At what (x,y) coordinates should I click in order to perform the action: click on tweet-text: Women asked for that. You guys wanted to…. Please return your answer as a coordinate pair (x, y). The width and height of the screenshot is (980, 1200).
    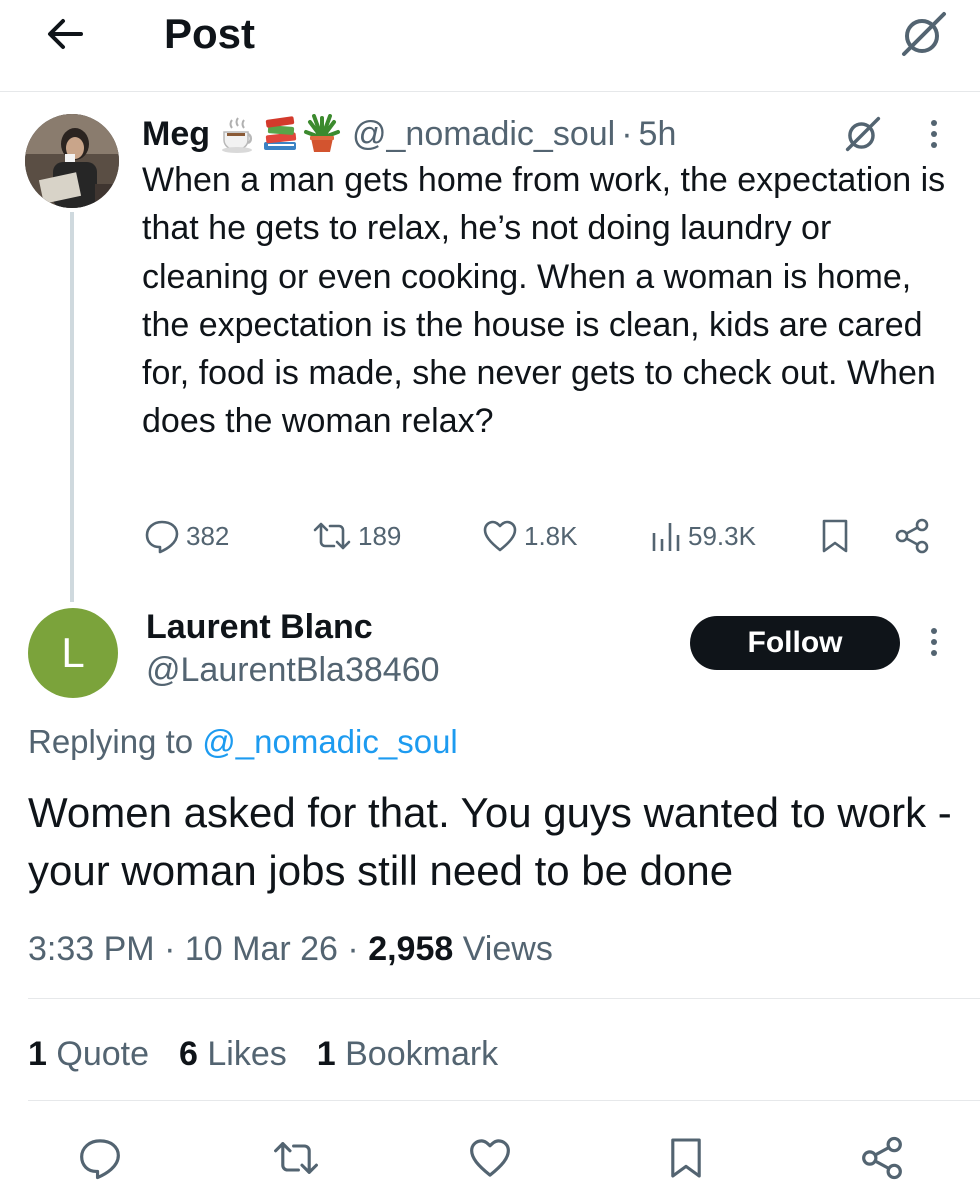
    Looking at the image, I should click on (490, 841).